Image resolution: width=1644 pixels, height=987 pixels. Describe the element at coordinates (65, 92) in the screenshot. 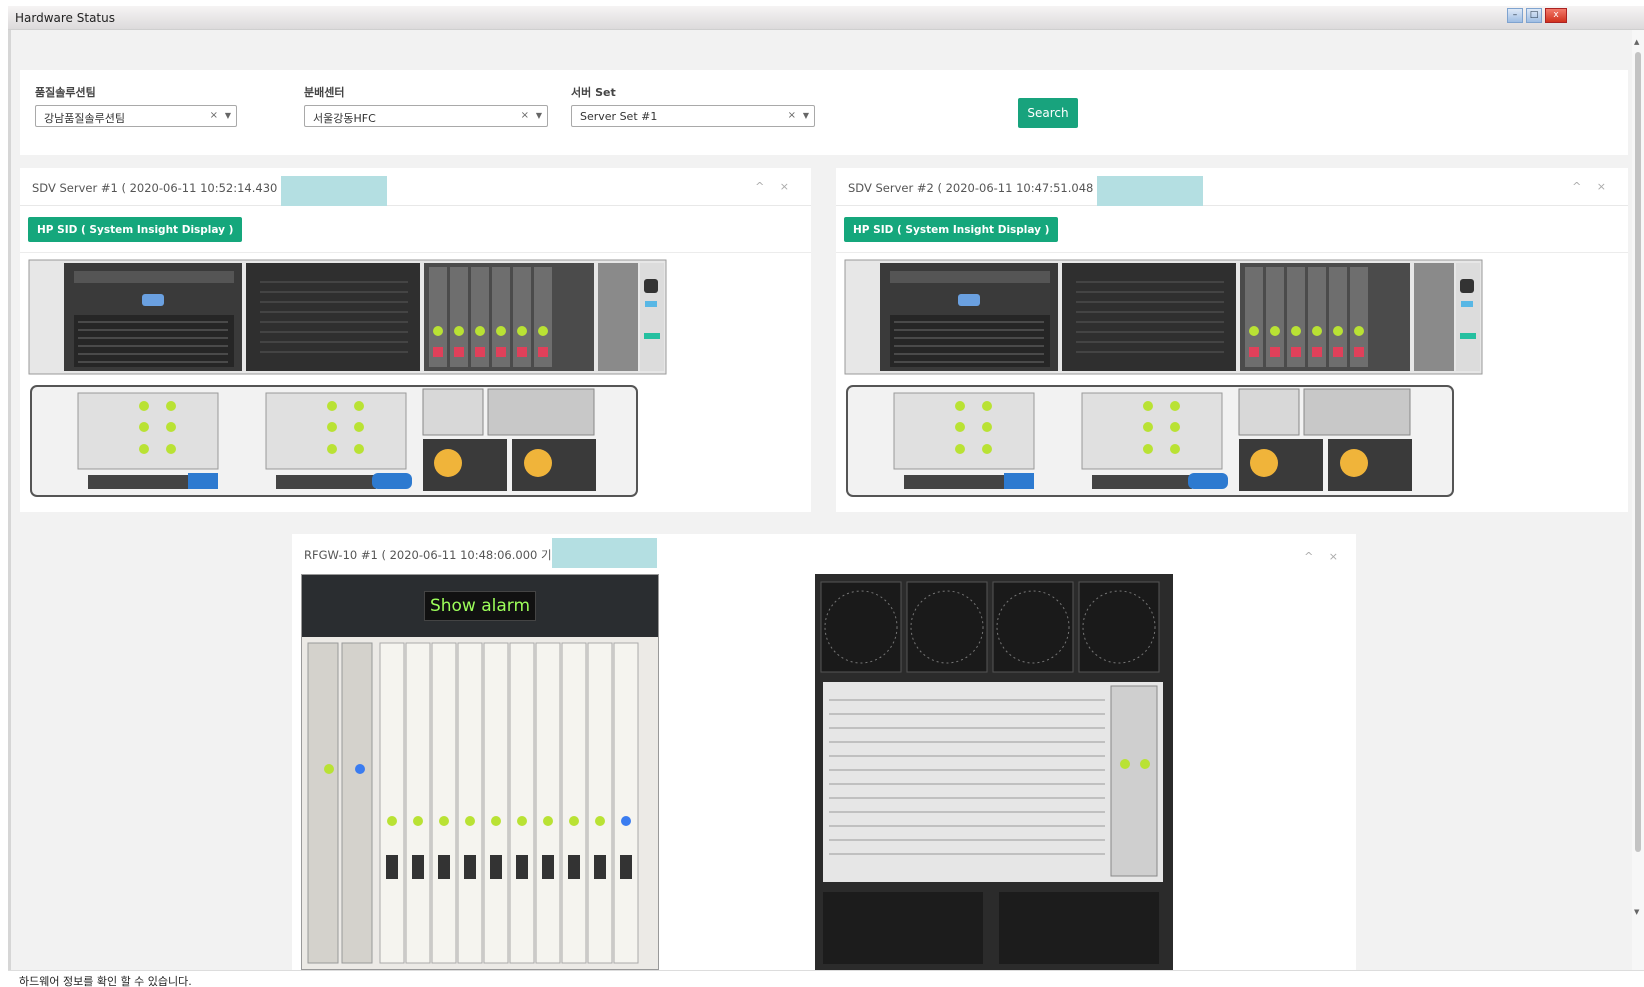

I see `filter-label-team: 품질솔루션팀` at that location.